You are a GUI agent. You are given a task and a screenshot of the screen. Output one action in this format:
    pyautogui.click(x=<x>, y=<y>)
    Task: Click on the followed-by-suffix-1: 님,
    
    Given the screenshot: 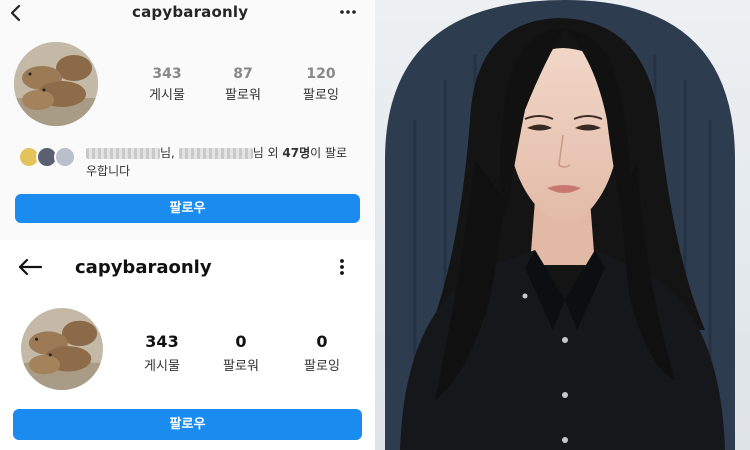 What is the action you would take?
    pyautogui.click(x=167, y=153)
    